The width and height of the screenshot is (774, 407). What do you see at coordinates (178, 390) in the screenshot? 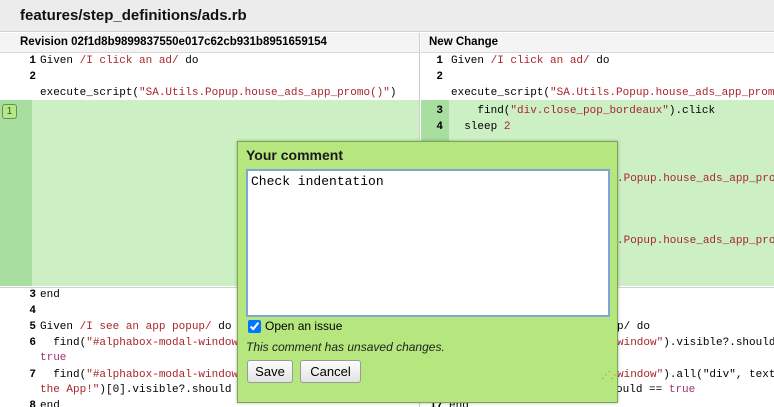
I see `code-token: )[0].visible?.should ==` at bounding box center [178, 390].